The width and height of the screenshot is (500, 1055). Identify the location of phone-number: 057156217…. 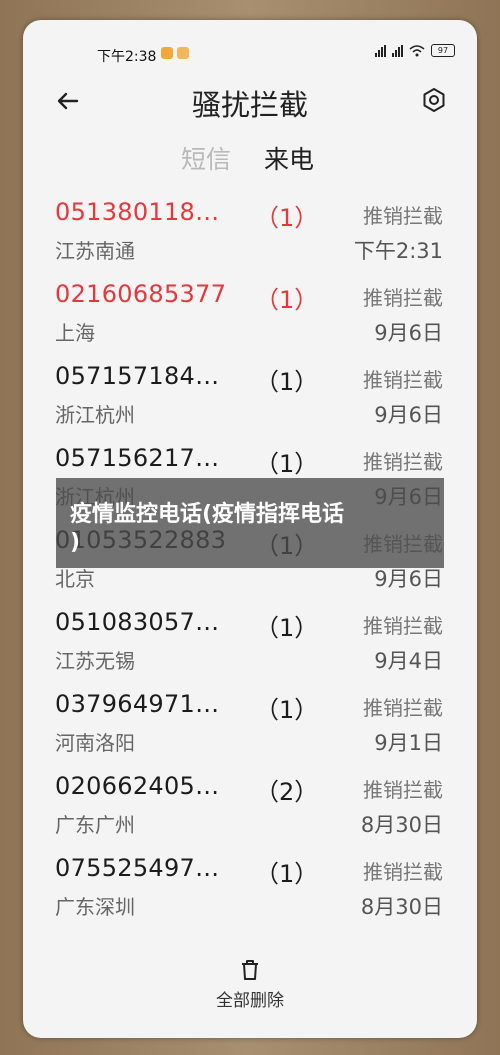
(137, 458).